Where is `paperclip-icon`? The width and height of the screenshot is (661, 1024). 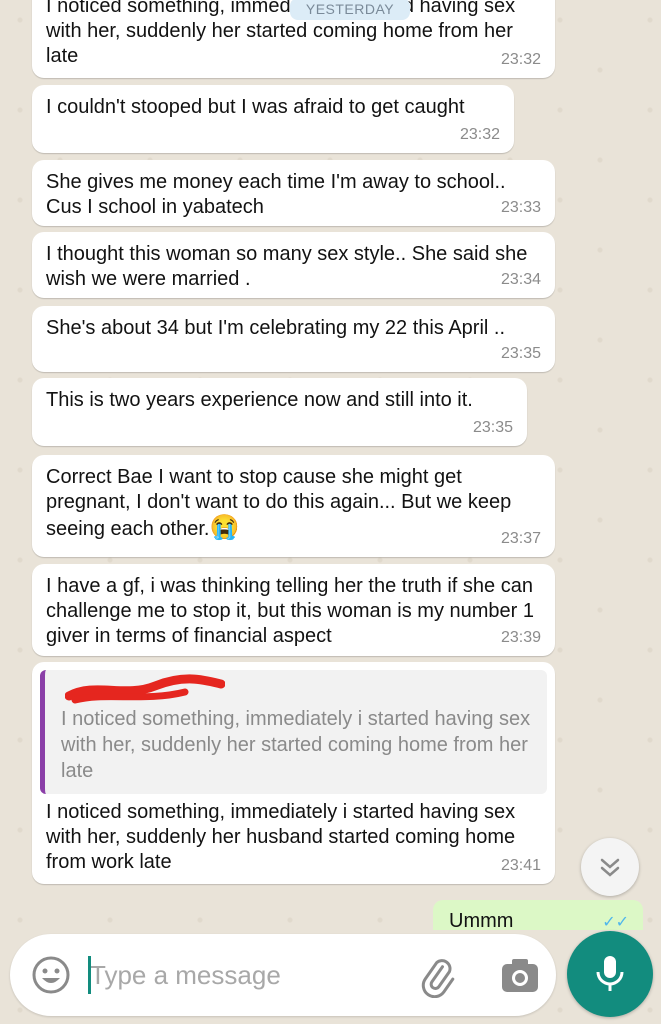
paperclip-icon is located at coordinates (436, 976).